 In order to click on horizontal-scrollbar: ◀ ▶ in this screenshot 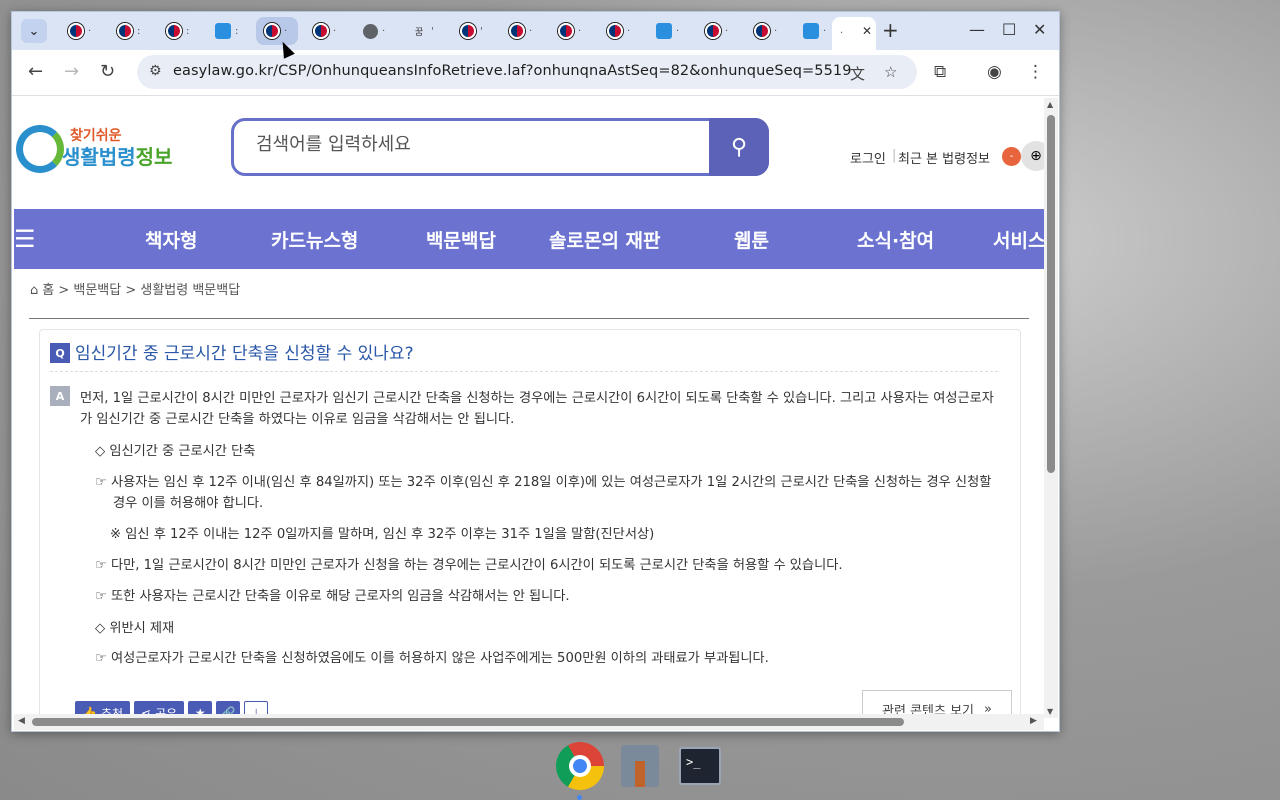, I will do `click(529, 722)`.